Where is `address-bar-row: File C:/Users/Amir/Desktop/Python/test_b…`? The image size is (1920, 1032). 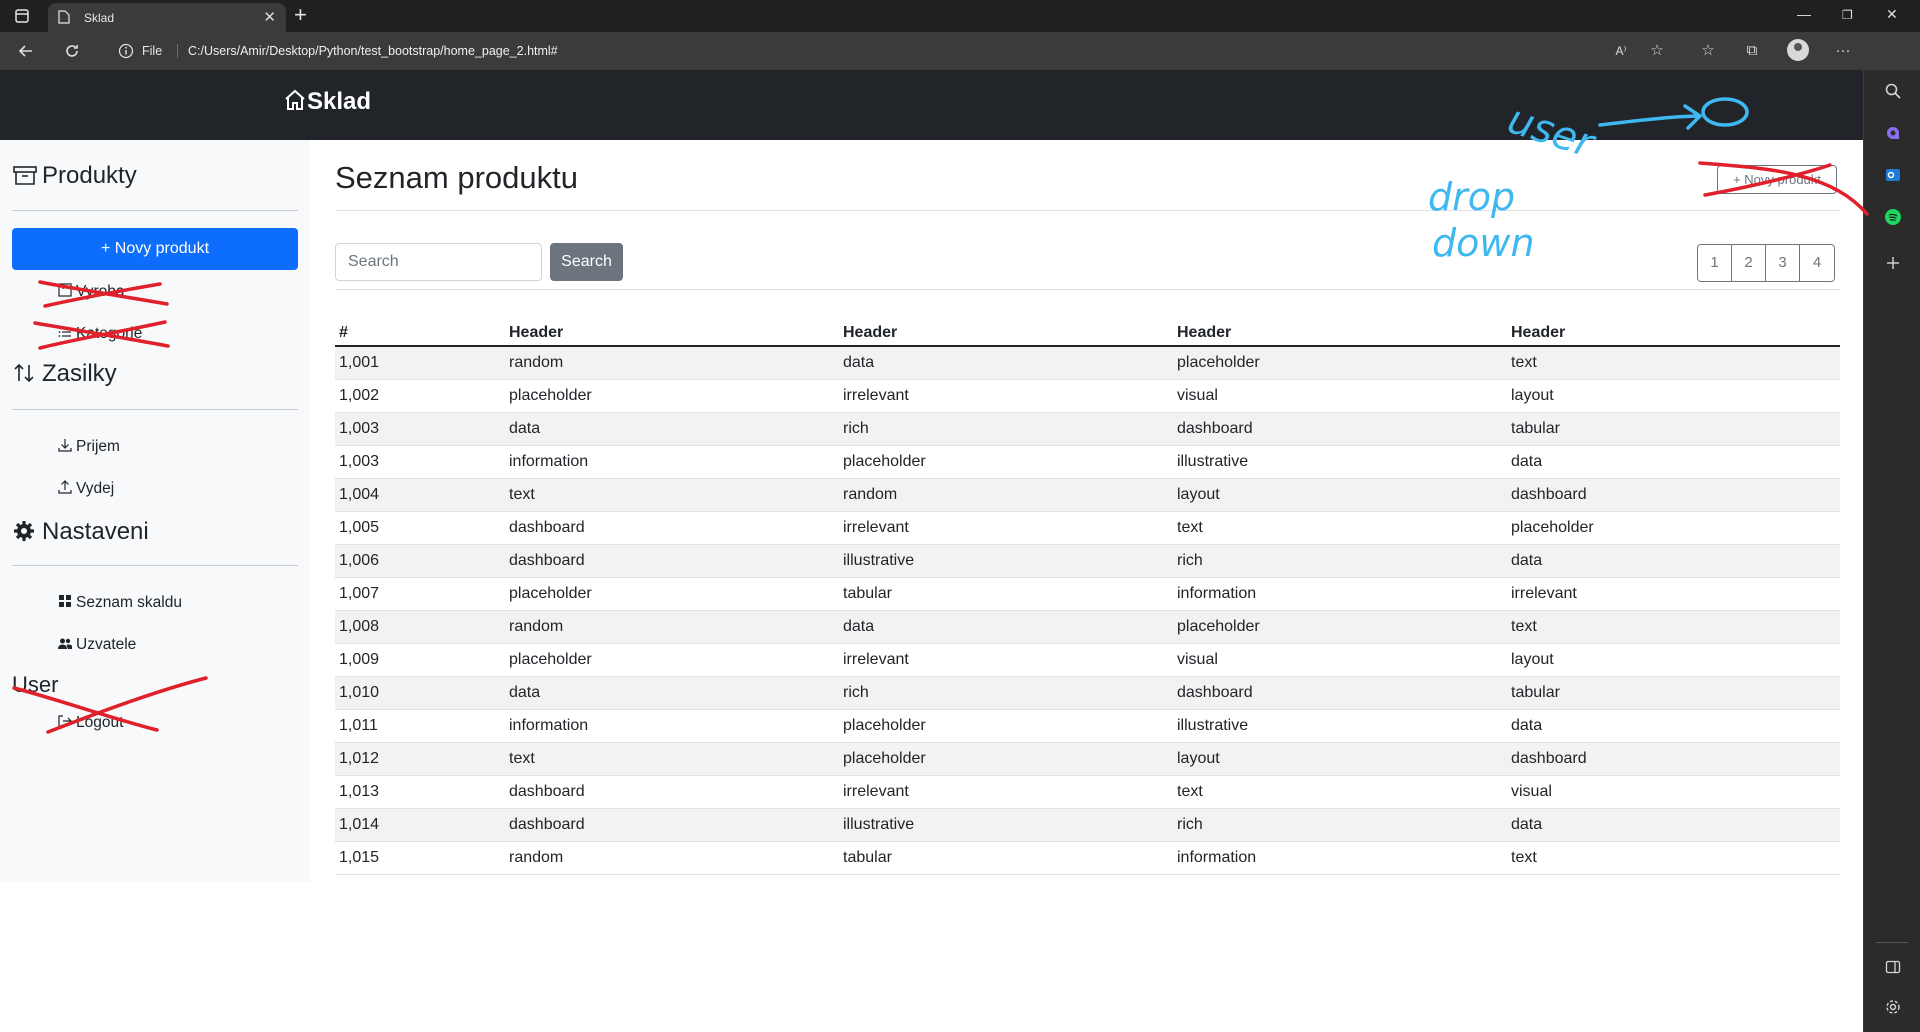
address-bar-row: File C:/Users/Amir/Desktop/Python/test_b… is located at coordinates (960, 64).